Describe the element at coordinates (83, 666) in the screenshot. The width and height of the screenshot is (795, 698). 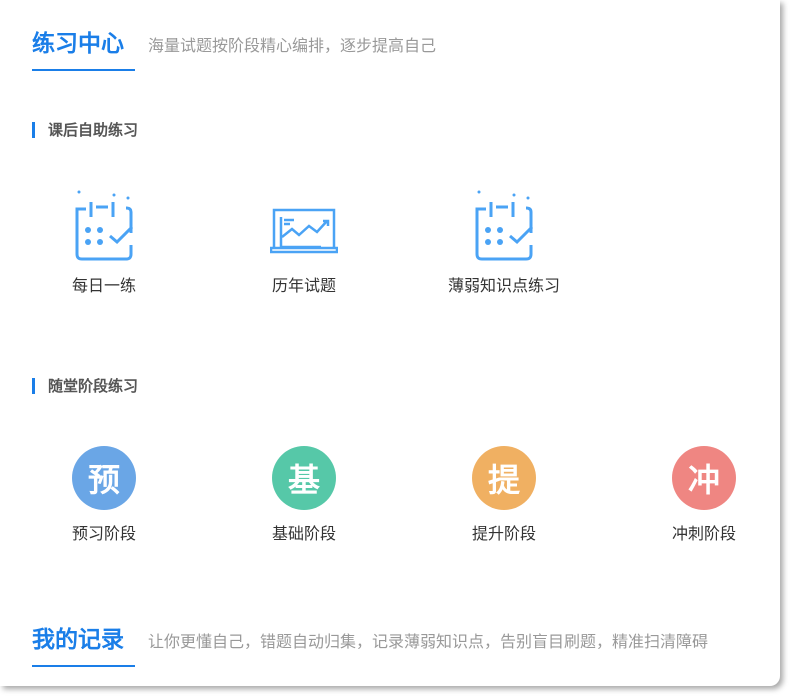
I see `records-underline` at that location.